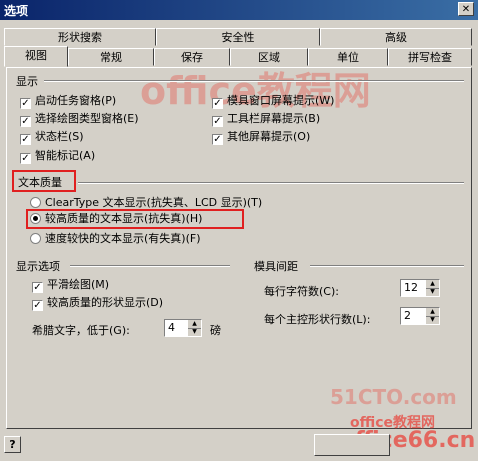 This screenshot has height=461, width=478. Describe the element at coordinates (16, 11) in the screenshot. I see `window-title: 选项` at that location.